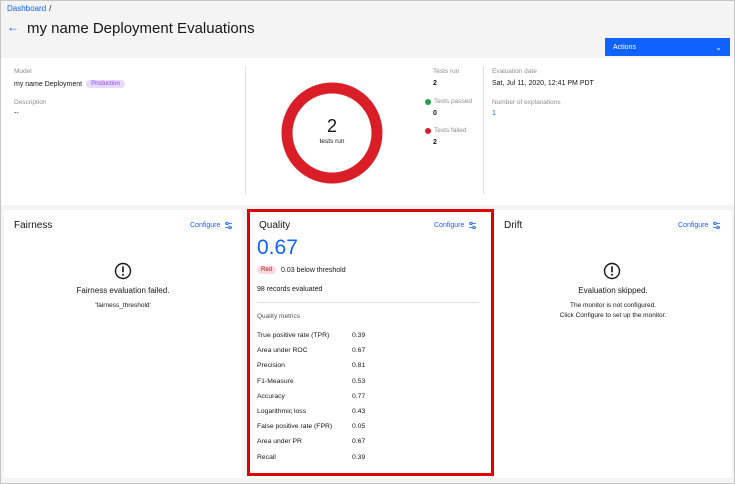 This screenshot has height=484, width=735. I want to click on metric-value: 0.77, so click(359, 396).